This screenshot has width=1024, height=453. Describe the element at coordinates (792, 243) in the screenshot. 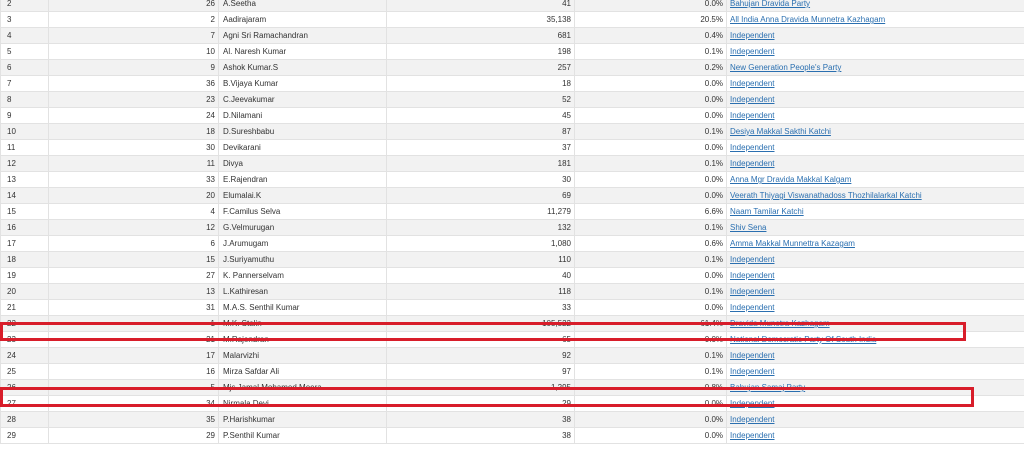

I see `party-link: Amma Makkal Munnettra Kazagam` at that location.